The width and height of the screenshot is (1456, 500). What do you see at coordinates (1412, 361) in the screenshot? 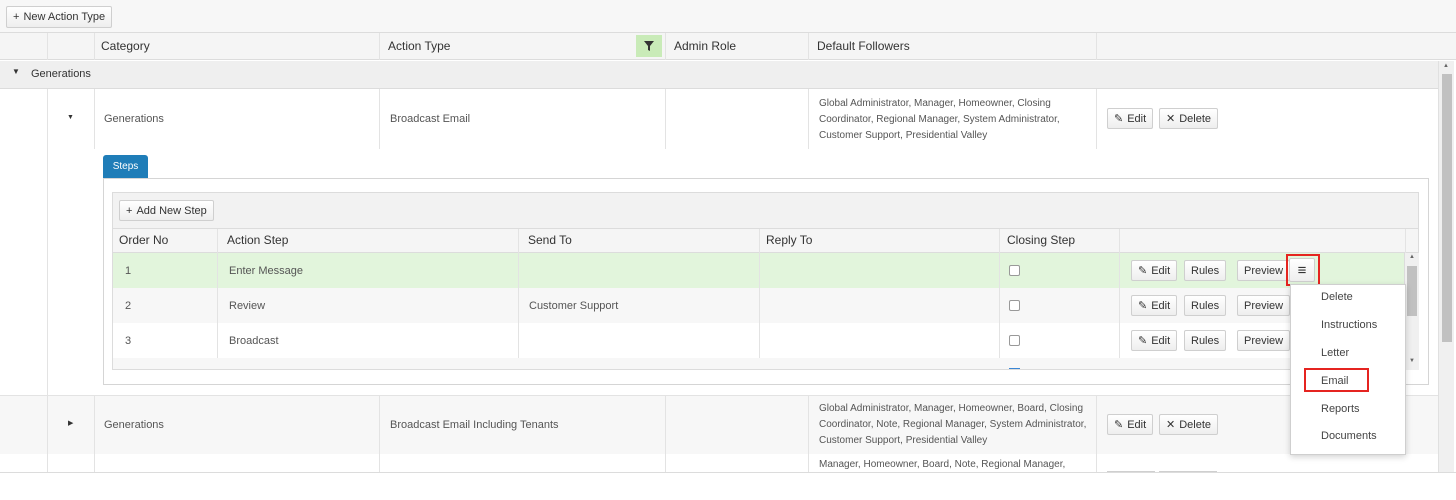
I see `scroll-down-arrow-icon: ▼` at bounding box center [1412, 361].